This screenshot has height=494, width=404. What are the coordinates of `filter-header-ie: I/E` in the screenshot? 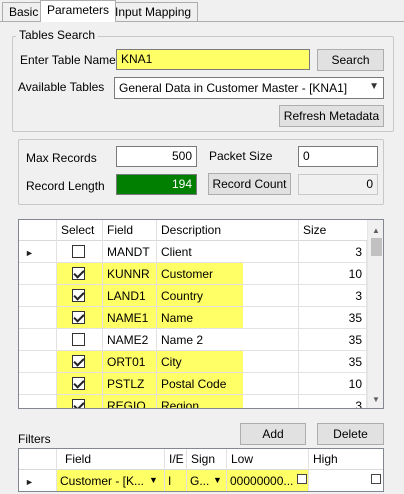 It's located at (176, 459).